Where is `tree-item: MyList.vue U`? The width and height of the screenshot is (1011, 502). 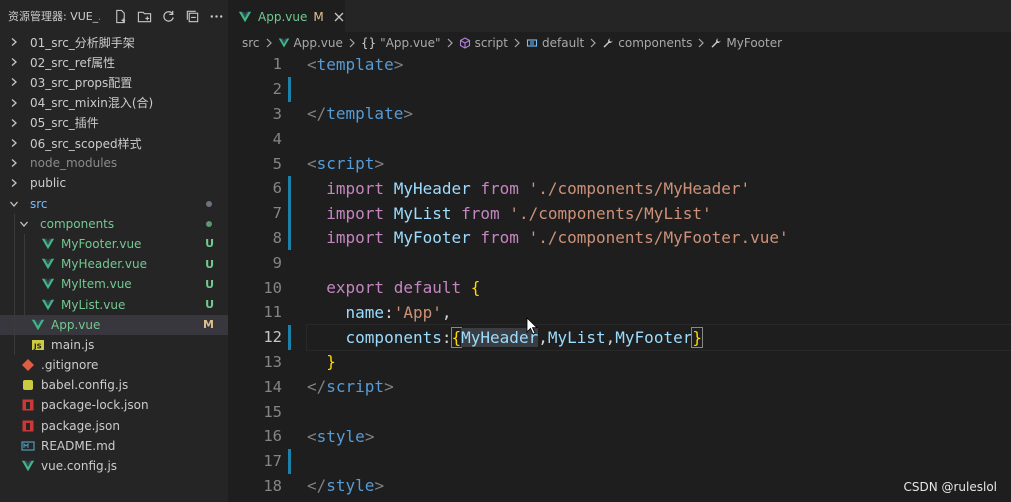 tree-item: MyList.vue U is located at coordinates (114, 304).